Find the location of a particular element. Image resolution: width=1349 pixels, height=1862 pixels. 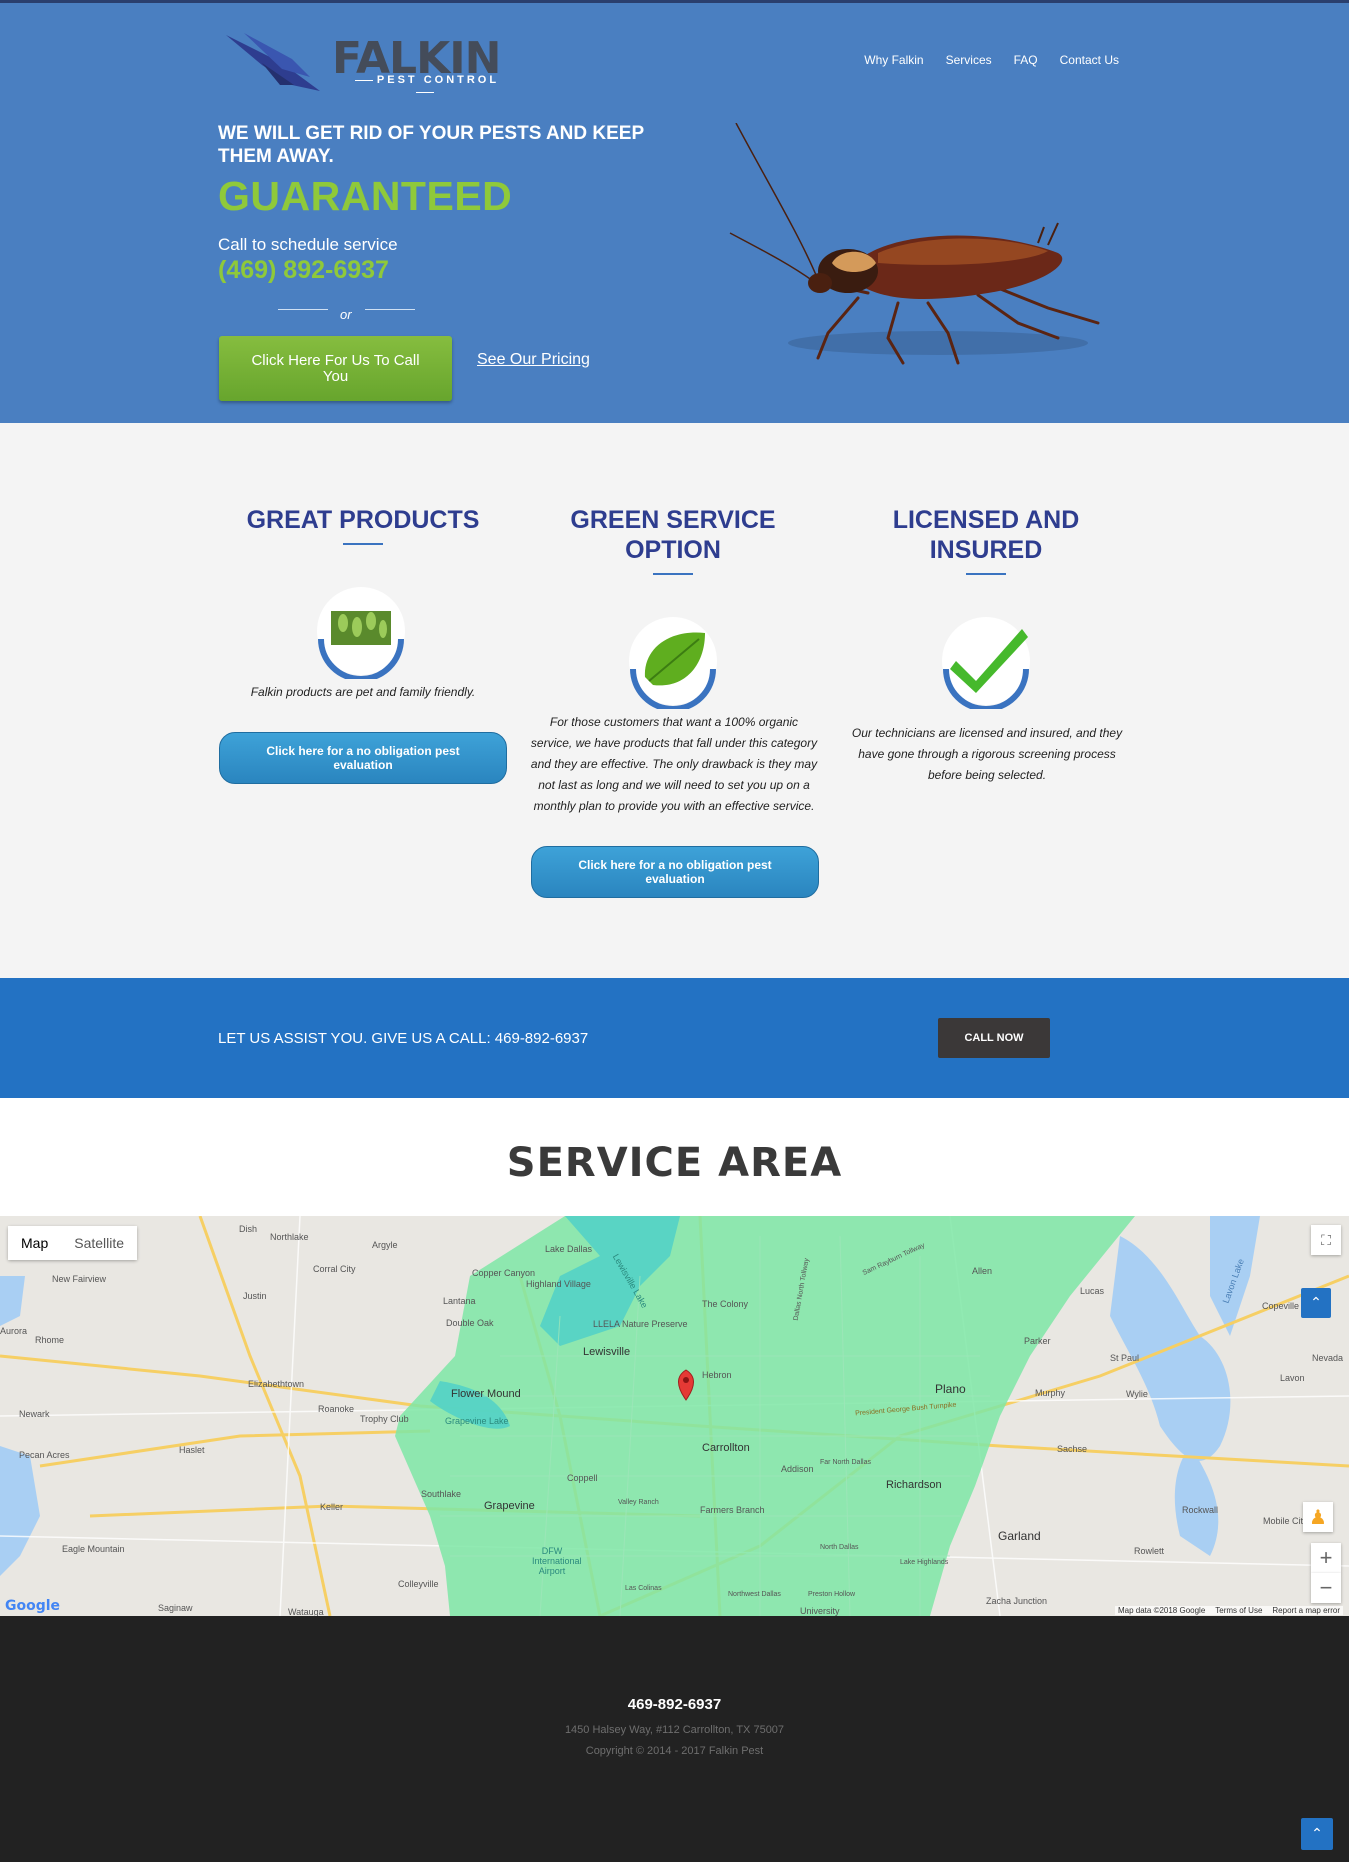

map-place: Aurora is located at coordinates (14, 1331).